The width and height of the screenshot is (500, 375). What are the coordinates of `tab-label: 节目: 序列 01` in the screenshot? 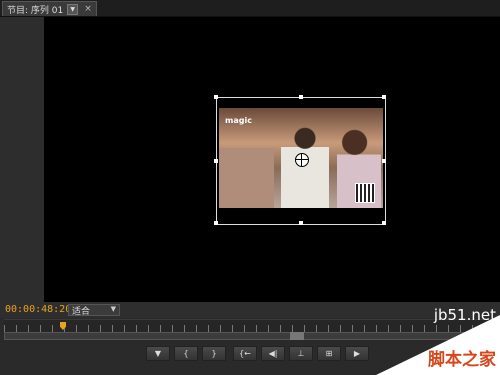 It's located at (35, 10).